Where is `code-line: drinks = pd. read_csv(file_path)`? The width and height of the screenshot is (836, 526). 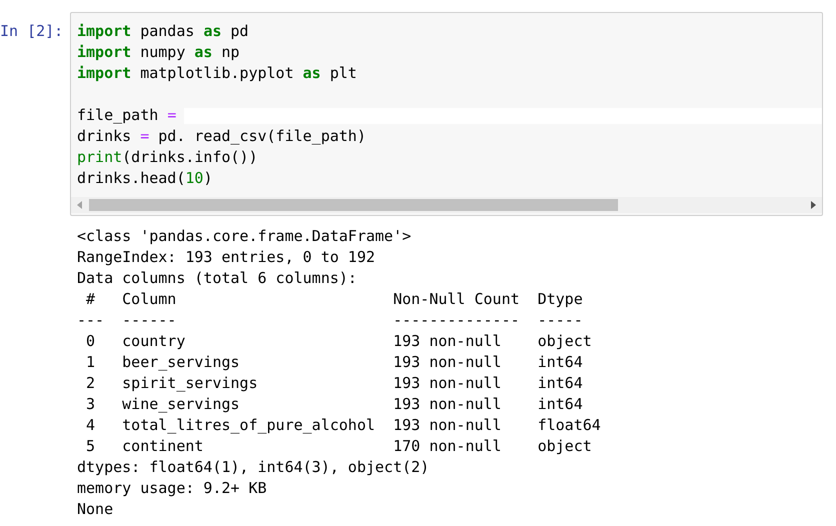 code-line: drinks = pd. read_csv(file_path) is located at coordinates (221, 136).